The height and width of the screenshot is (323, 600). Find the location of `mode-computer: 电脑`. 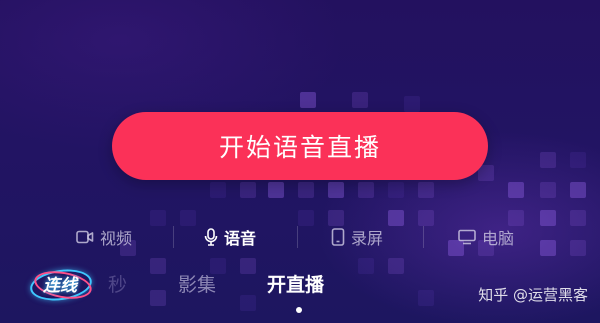

mode-computer: 电脑 is located at coordinates (486, 237).